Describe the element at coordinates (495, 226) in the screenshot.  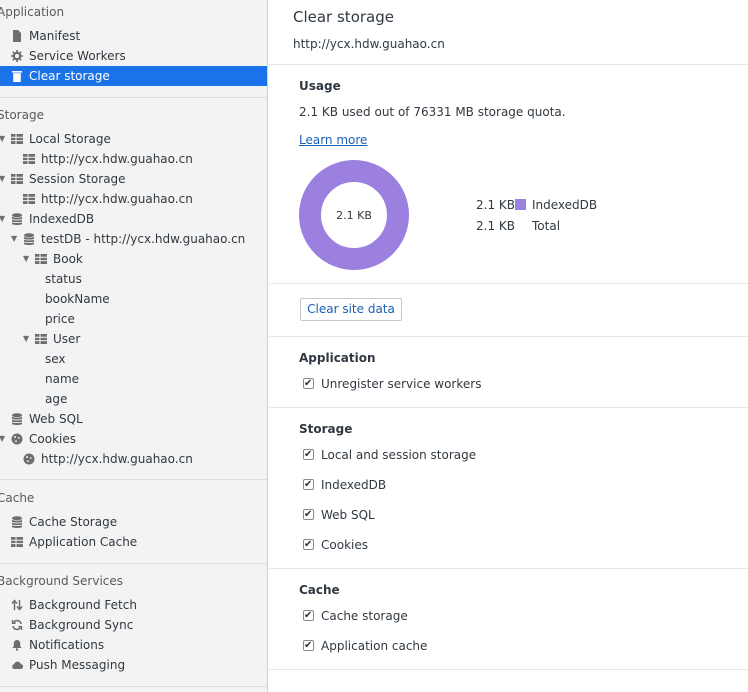
I see `legend-size-total: 2.1 KB` at that location.